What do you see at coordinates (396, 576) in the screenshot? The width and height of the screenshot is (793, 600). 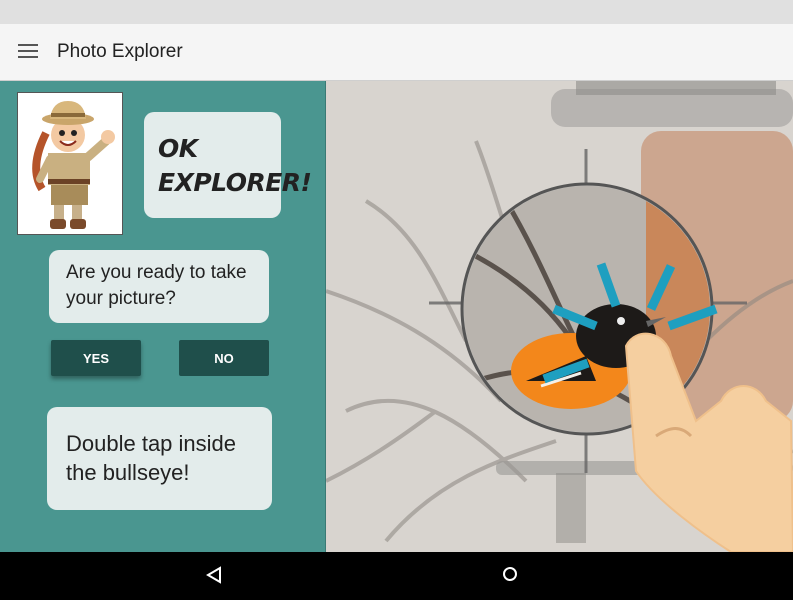 I see `system-navigation-bar` at bounding box center [396, 576].